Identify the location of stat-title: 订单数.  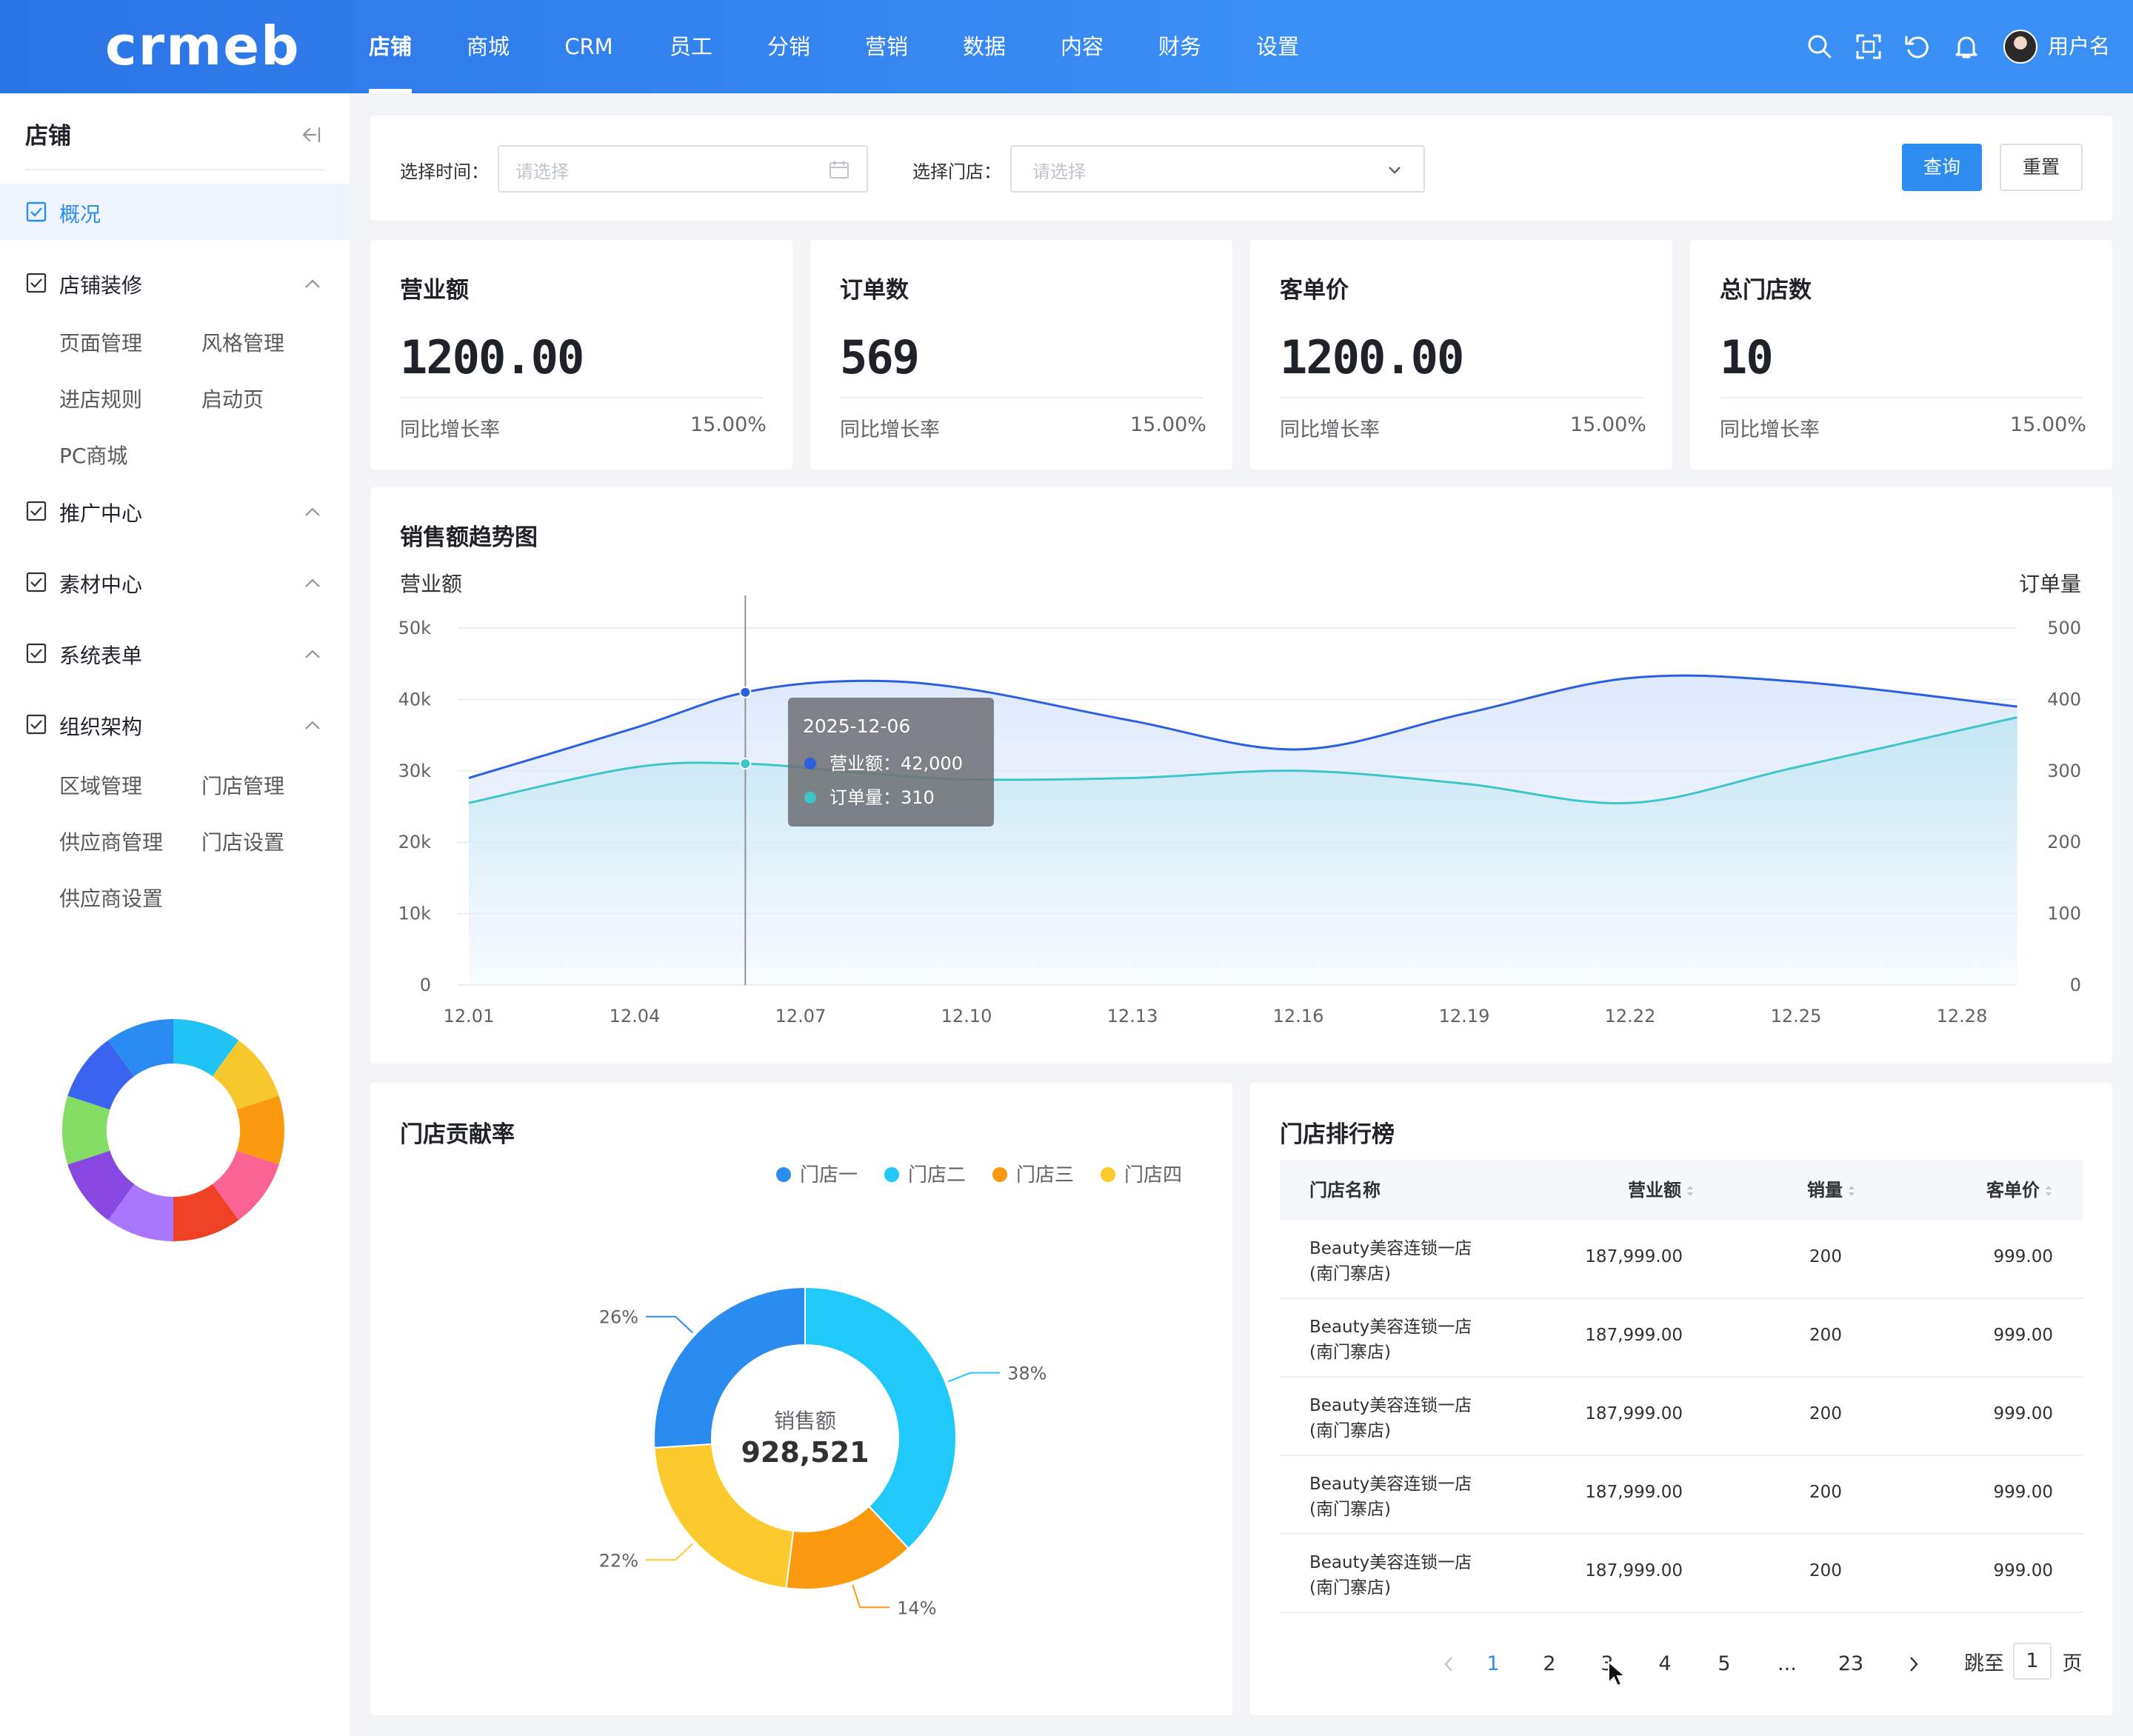
(874, 290).